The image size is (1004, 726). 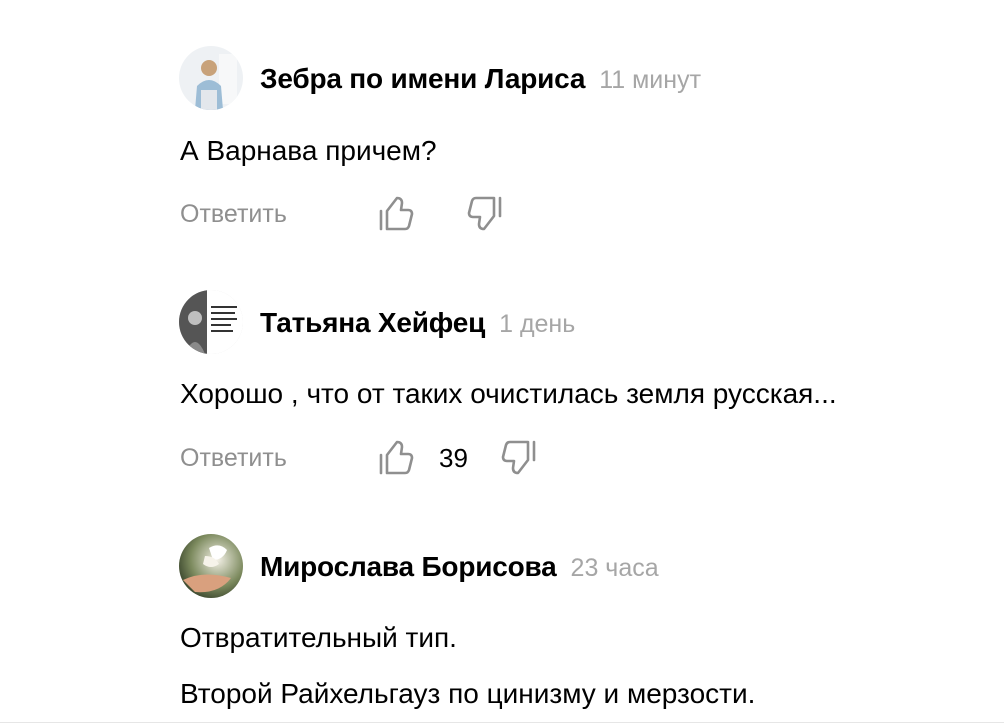 What do you see at coordinates (372, 322) in the screenshot?
I see `author-name: Татьяна Хейфец` at bounding box center [372, 322].